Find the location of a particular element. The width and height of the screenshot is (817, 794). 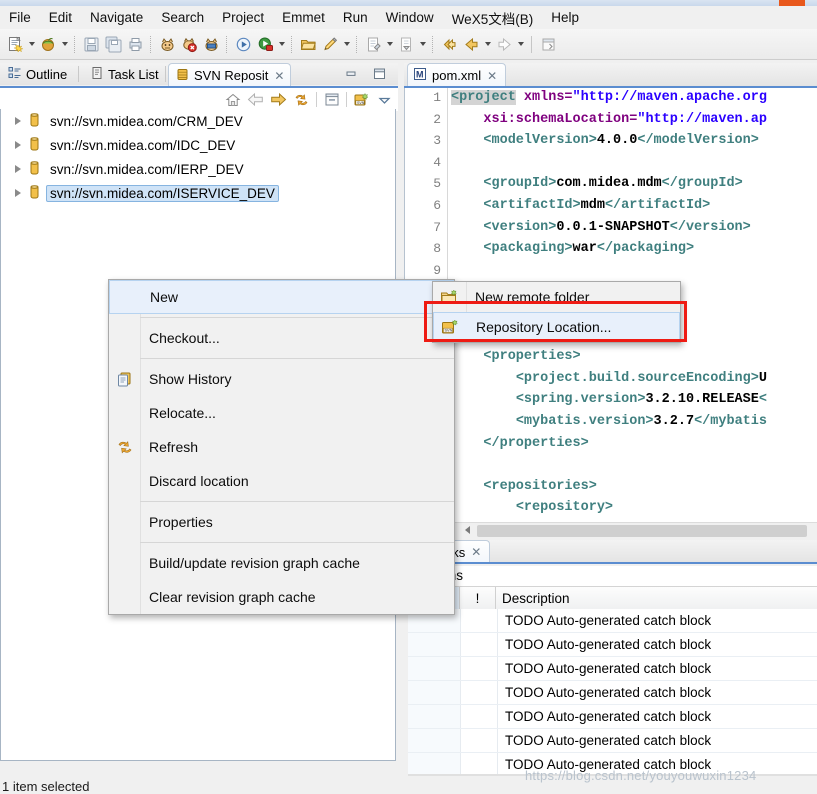

tab-task-list-label: Task List is located at coordinates (133, 74).